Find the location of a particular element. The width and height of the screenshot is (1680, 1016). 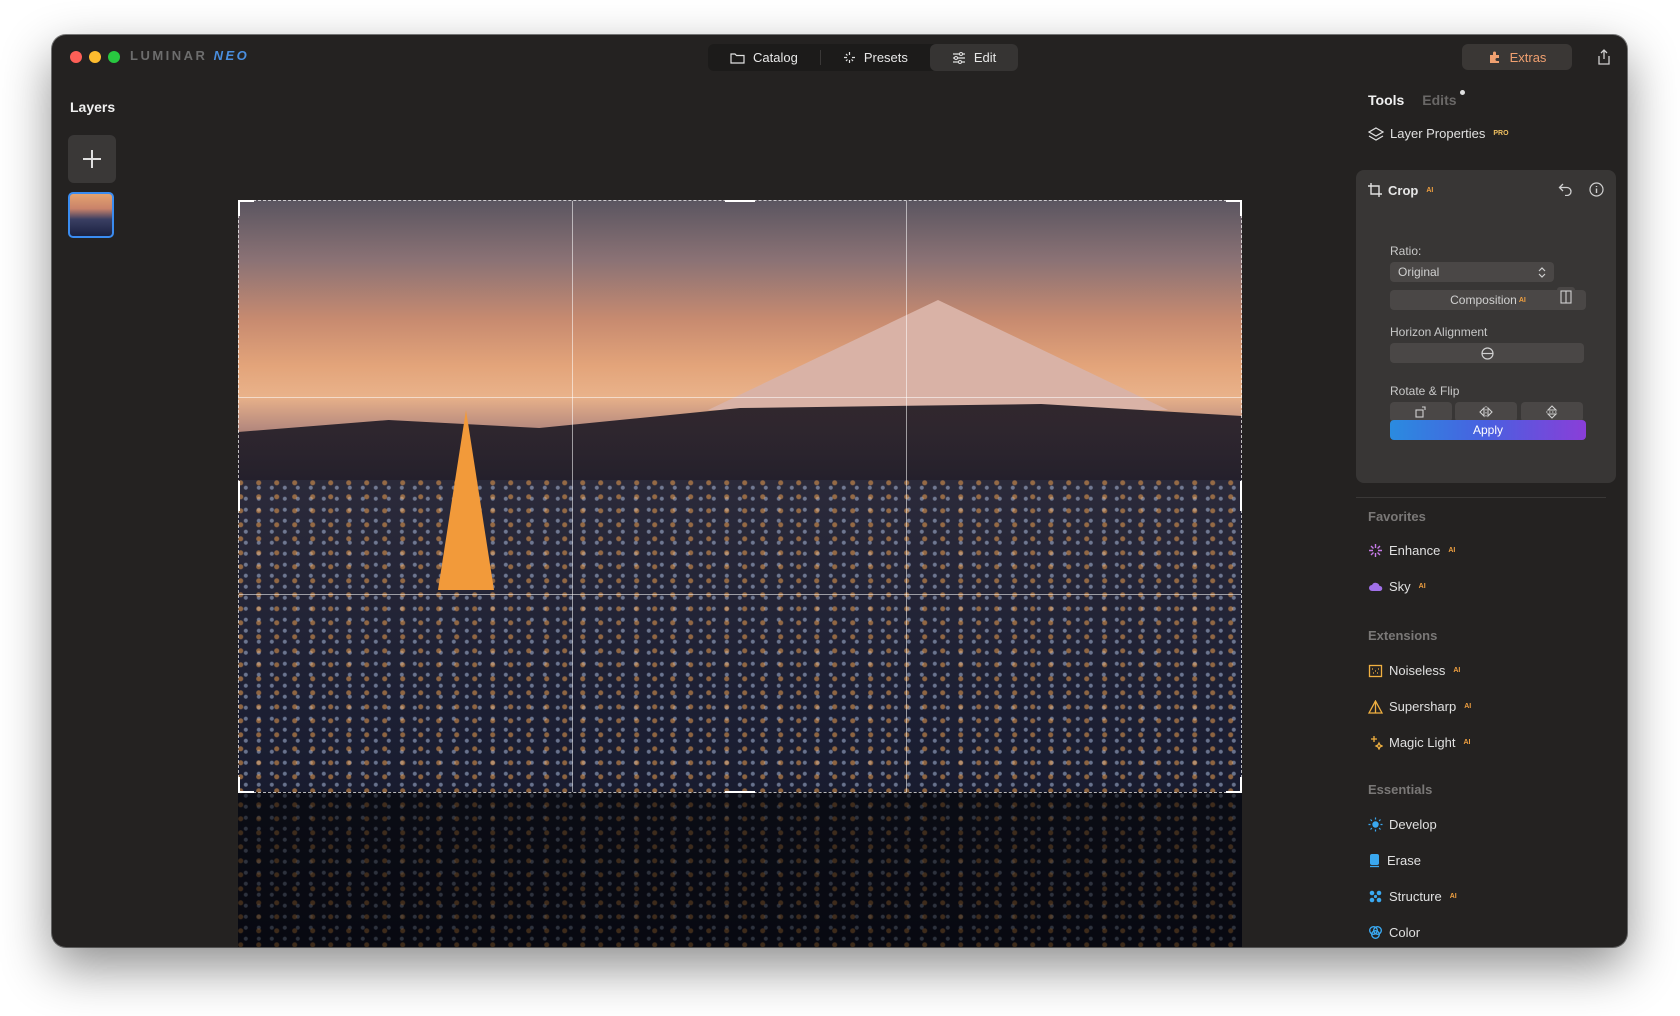

swap-orientation-button is located at coordinates (1566, 297).